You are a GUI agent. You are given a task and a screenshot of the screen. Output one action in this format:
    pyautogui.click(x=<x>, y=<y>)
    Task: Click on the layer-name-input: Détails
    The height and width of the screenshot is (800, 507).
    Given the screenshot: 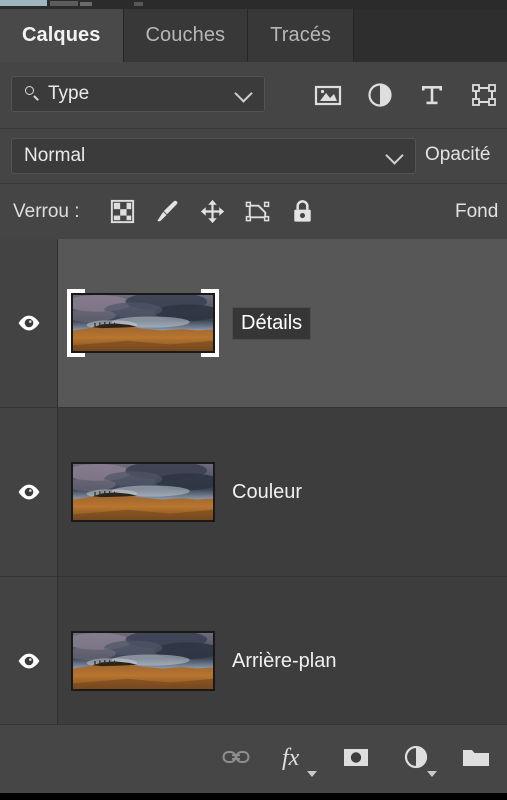 What is the action you would take?
    pyautogui.click(x=272, y=323)
    